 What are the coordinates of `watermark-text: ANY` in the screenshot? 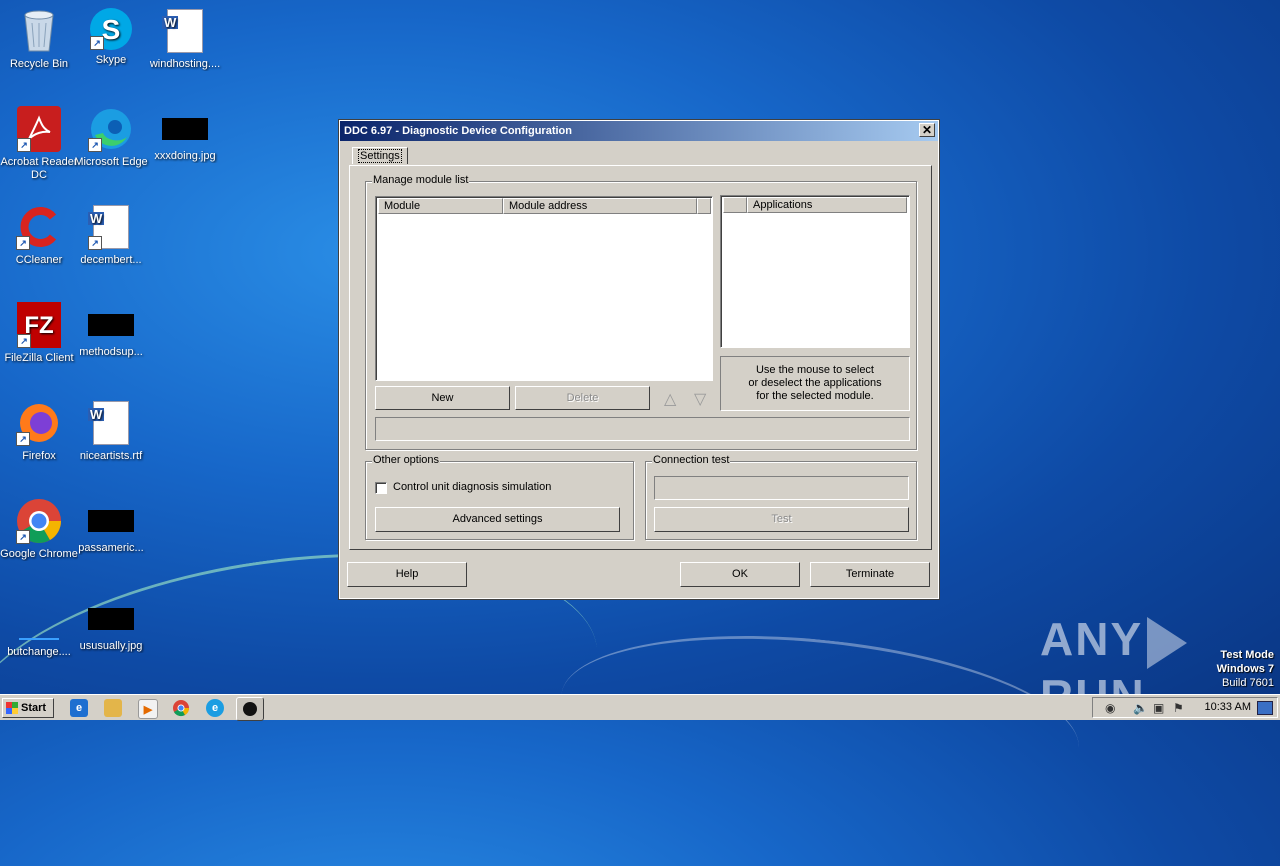 It's located at (1092, 639).